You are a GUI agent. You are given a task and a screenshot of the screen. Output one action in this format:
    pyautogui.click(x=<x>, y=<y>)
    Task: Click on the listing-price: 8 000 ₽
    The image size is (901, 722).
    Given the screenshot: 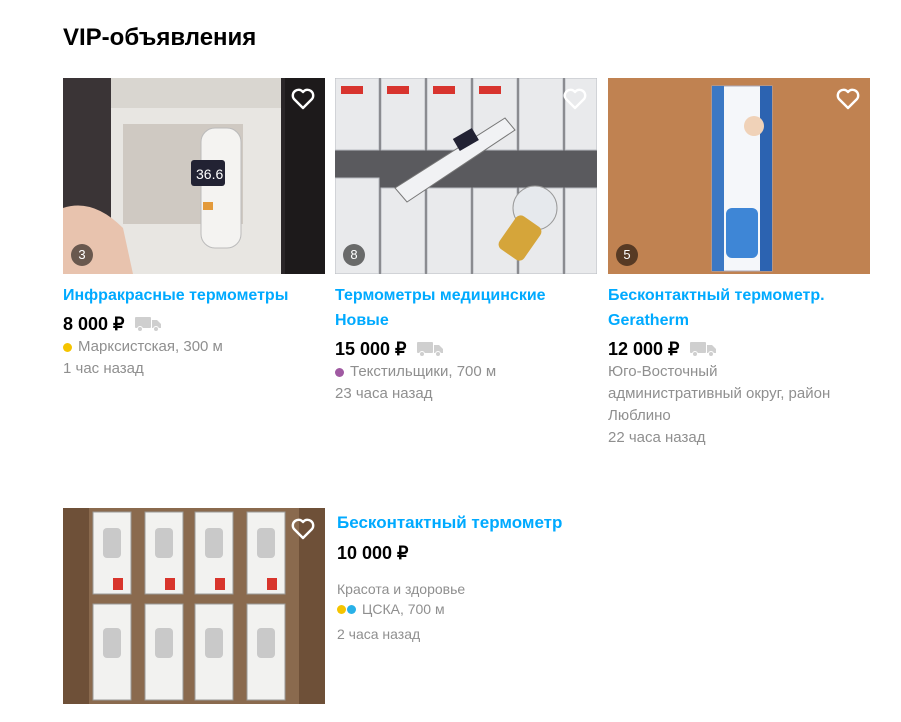 What is the action you would take?
    pyautogui.click(x=94, y=324)
    